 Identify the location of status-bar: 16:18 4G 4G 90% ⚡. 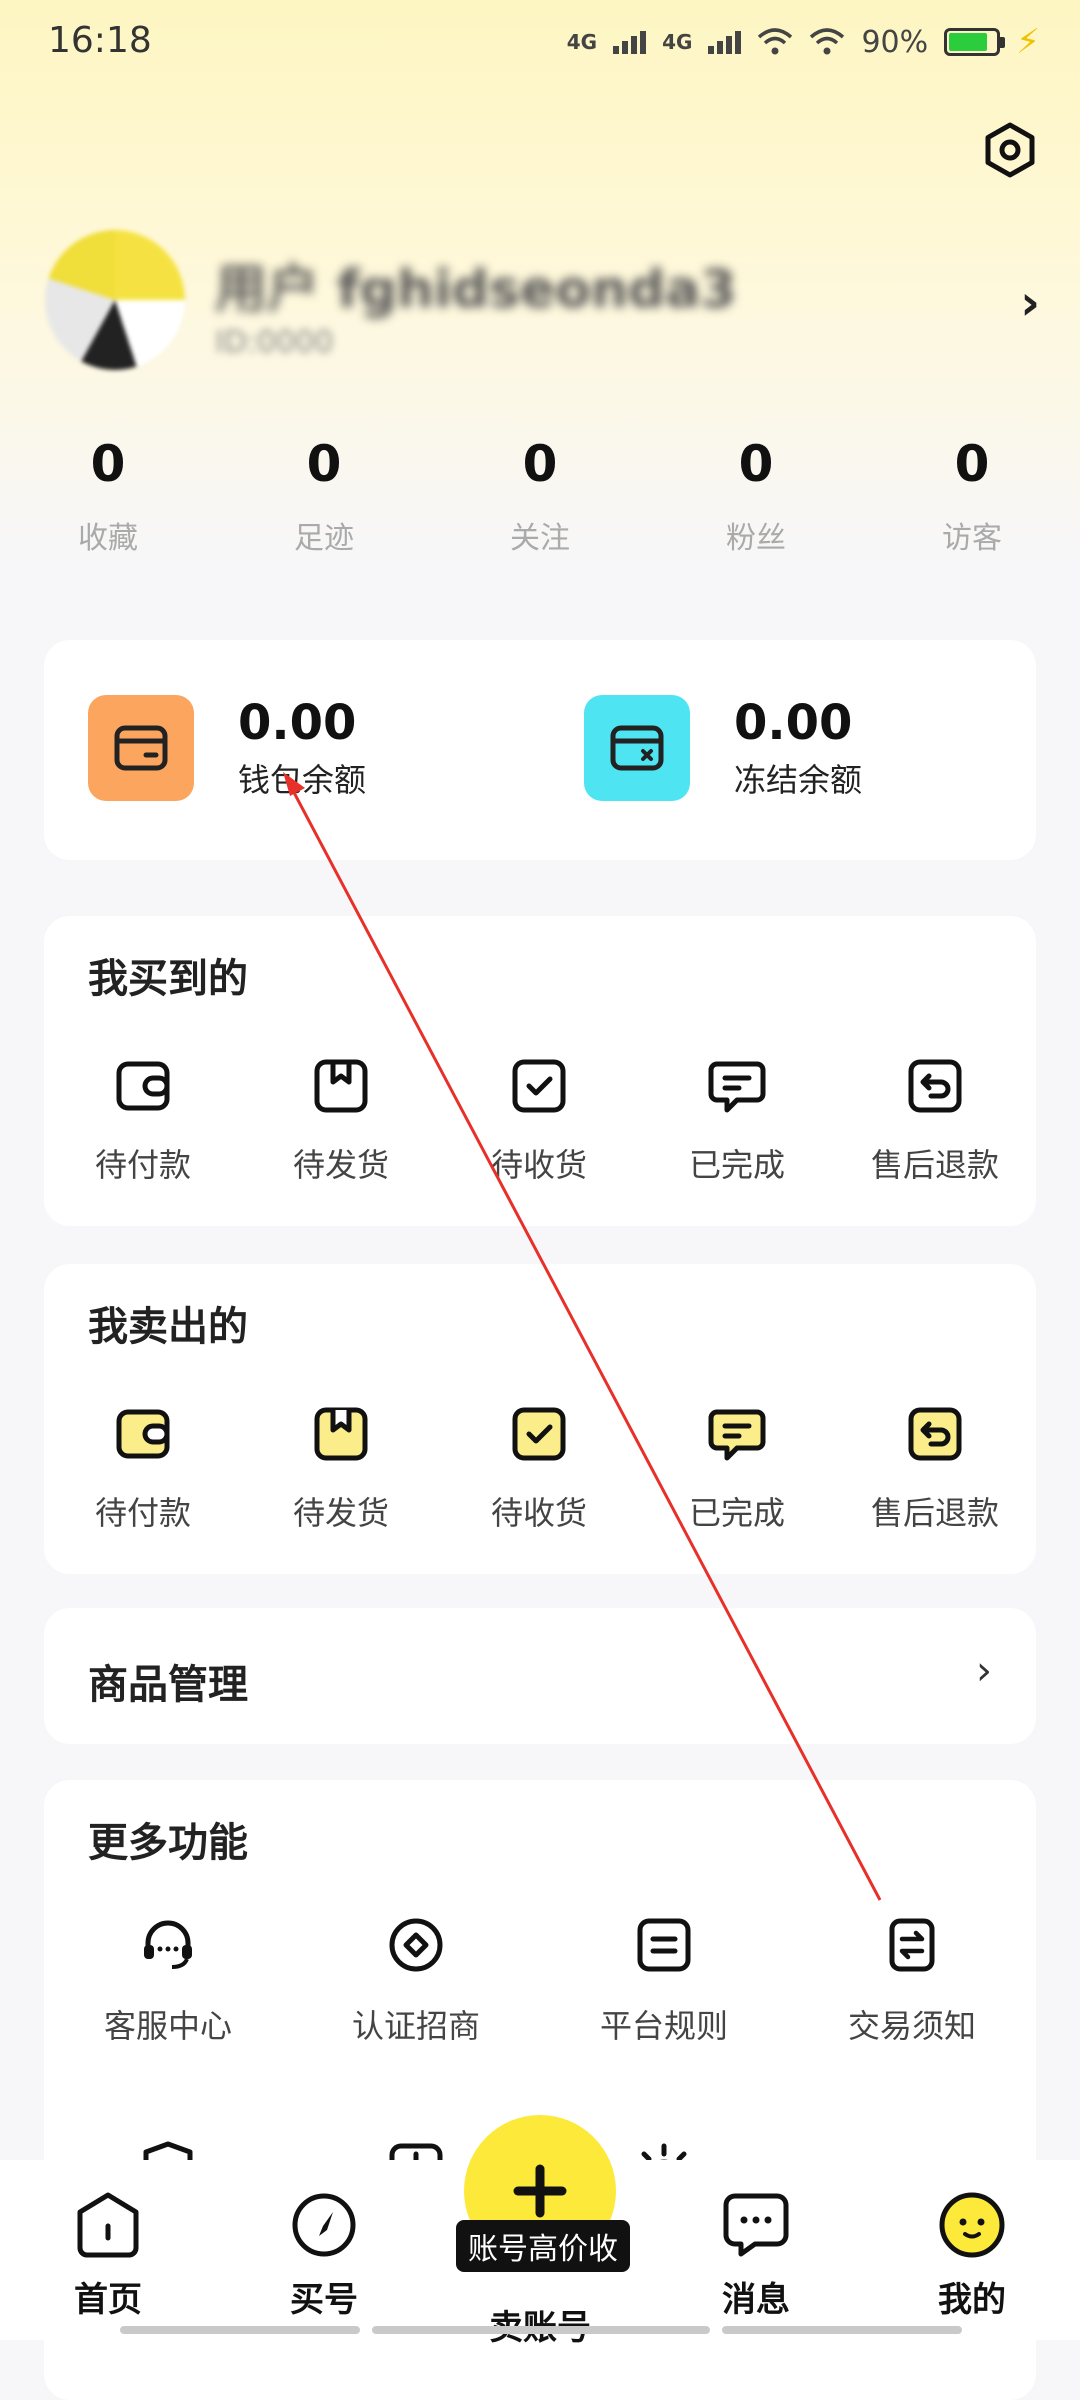
(540, 40).